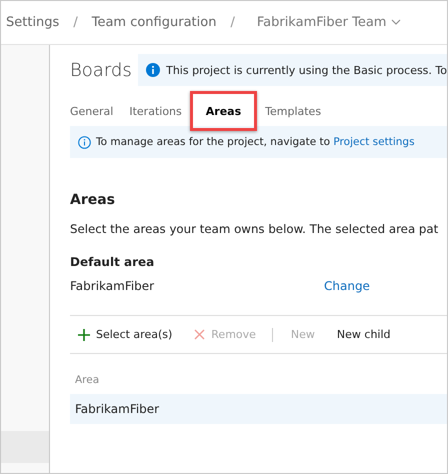 Image resolution: width=448 pixels, height=474 pixels. Describe the element at coordinates (125, 334) in the screenshot. I see `select-areas-button: Select area(s)` at that location.